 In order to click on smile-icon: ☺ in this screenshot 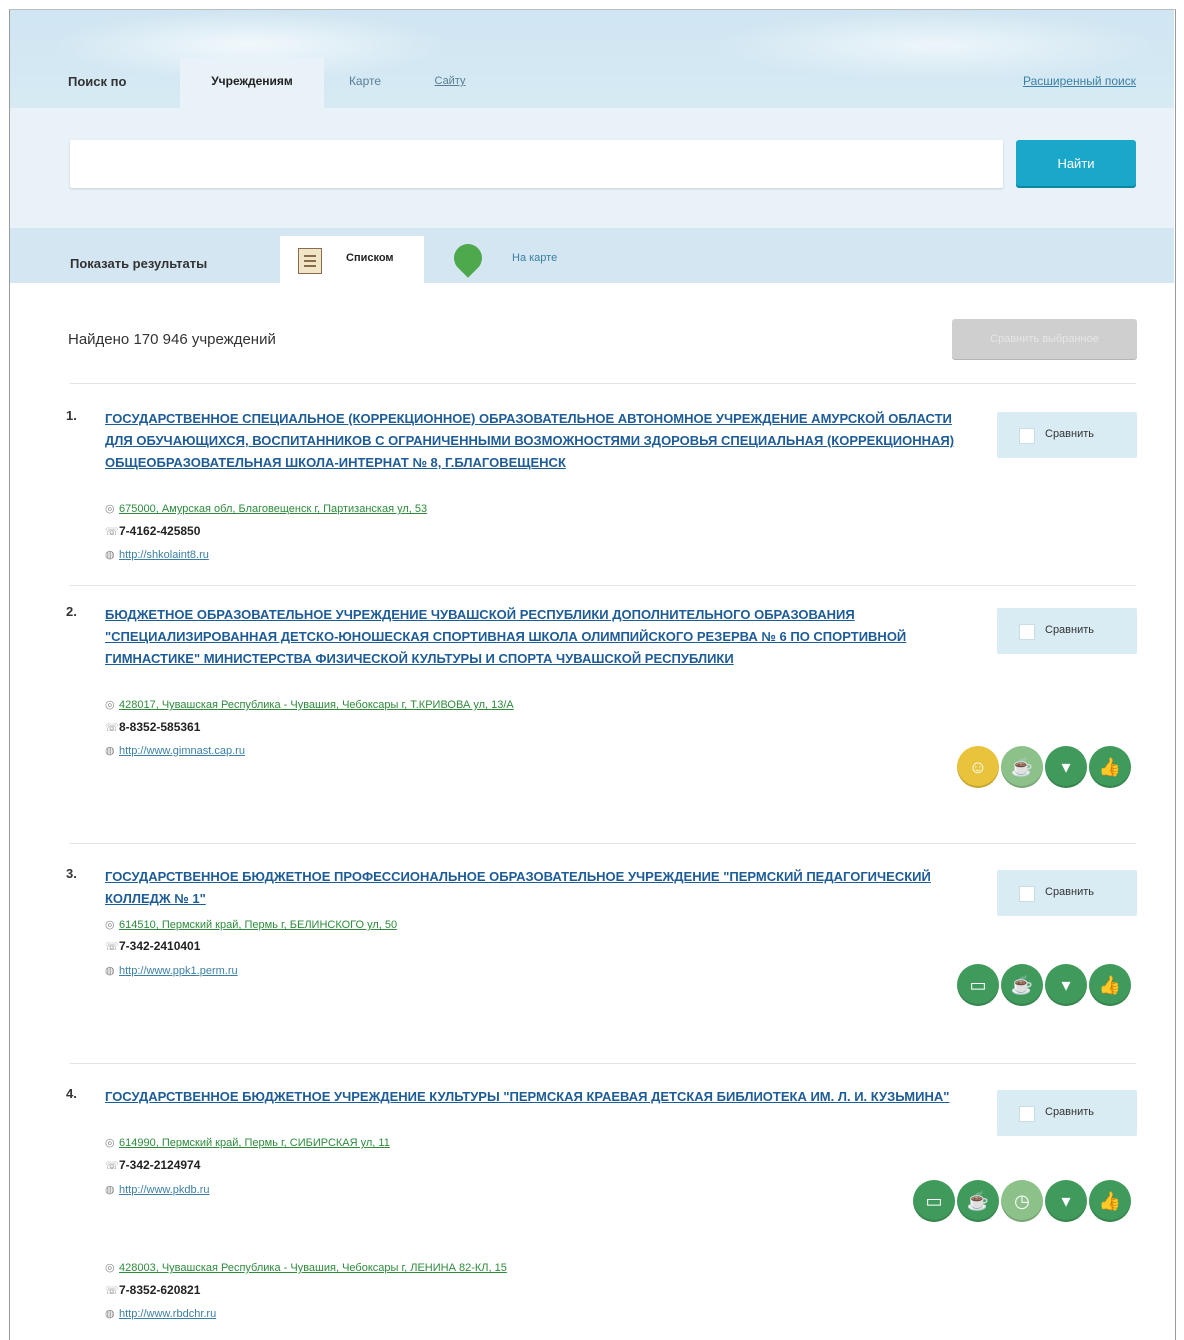, I will do `click(978, 767)`.